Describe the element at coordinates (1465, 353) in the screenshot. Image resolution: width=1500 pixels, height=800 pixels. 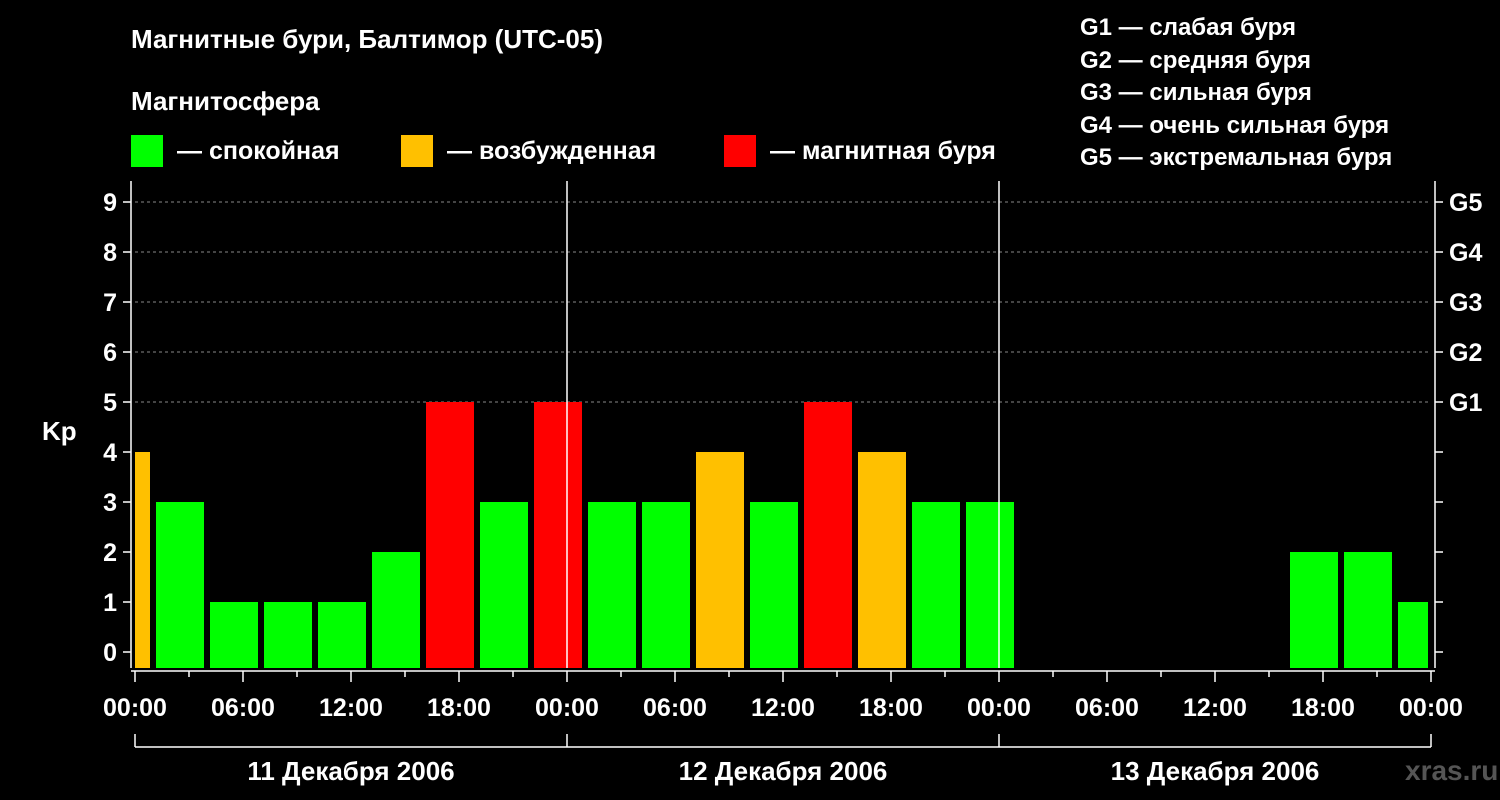
I see `g-axis-label: G2` at that location.